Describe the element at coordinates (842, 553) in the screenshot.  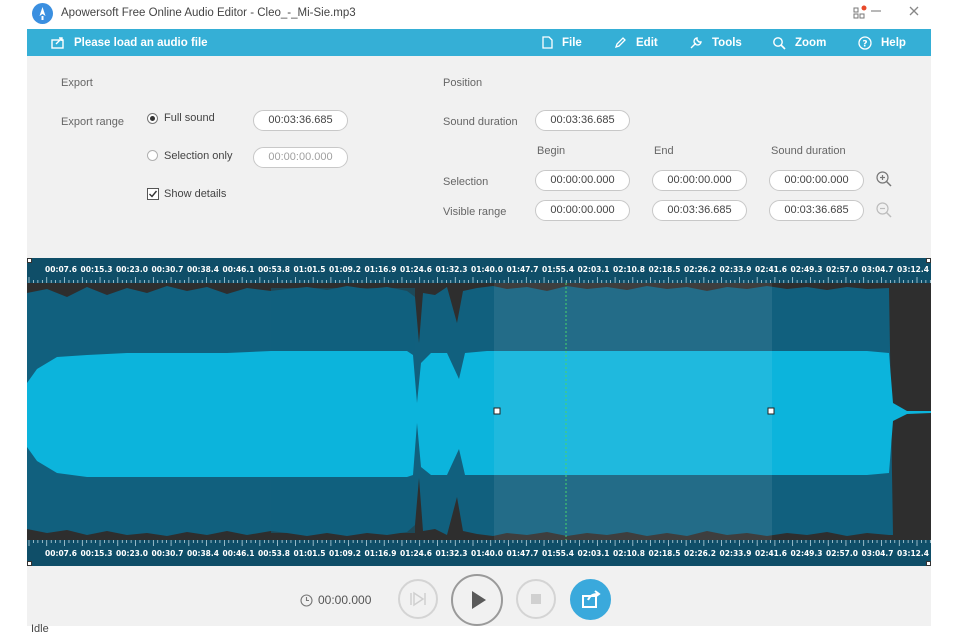
I see `timeline-tick-label: 02:57.0` at that location.